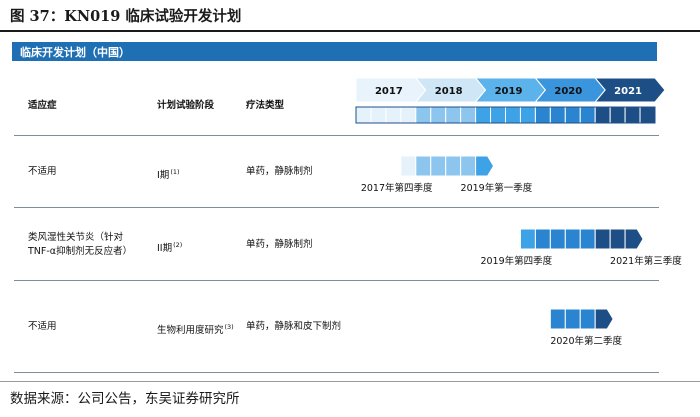 The height and width of the screenshot is (417, 700). I want to click on year-label-2021: 2021, so click(628, 91).